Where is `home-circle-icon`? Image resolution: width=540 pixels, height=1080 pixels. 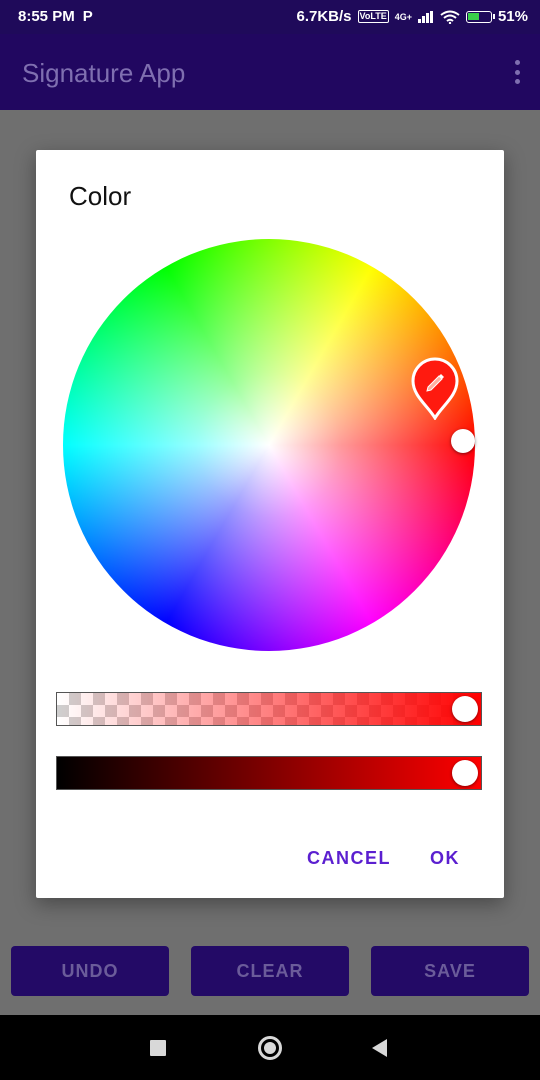 home-circle-icon is located at coordinates (270, 1048).